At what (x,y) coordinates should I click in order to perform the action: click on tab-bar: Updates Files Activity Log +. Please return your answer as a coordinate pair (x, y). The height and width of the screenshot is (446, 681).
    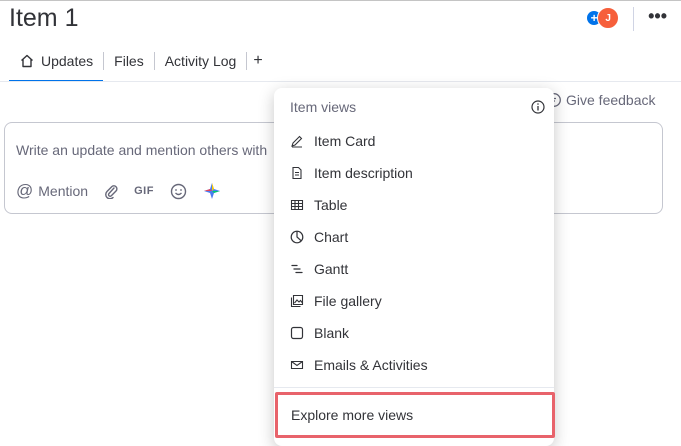
    Looking at the image, I should click on (139, 64).